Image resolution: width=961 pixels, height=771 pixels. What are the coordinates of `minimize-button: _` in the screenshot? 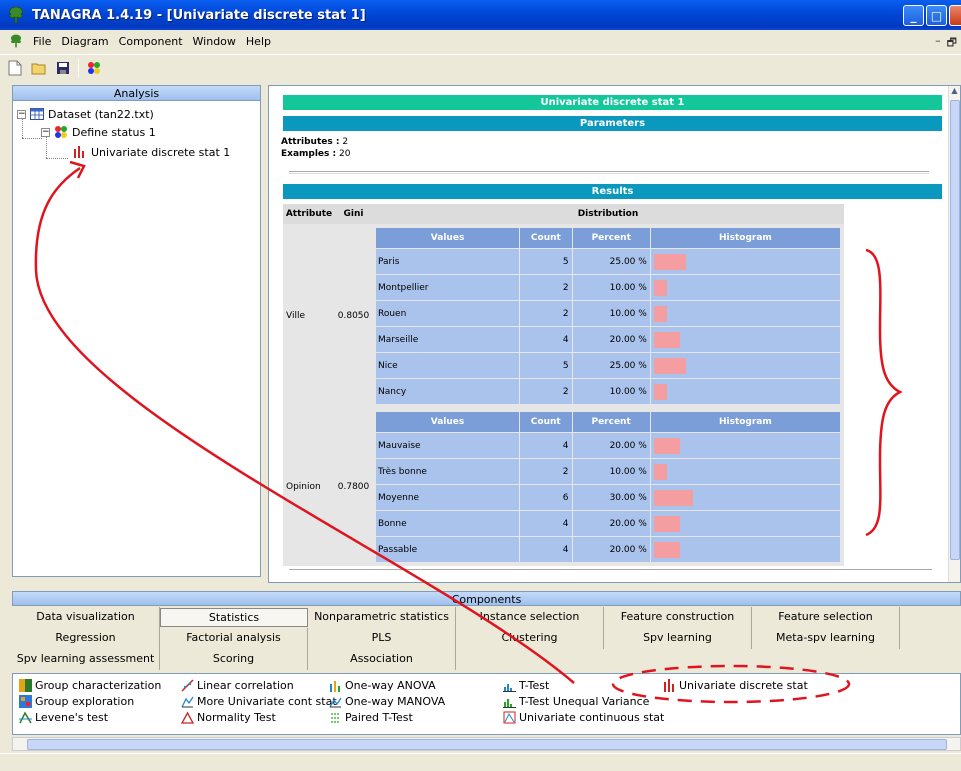 It's located at (913, 15).